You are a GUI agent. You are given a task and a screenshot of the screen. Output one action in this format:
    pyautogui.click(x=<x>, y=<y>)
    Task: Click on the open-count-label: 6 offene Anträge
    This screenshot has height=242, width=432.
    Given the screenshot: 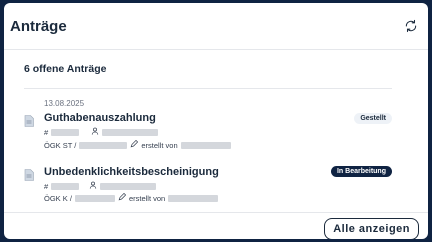 What is the action you would take?
    pyautogui.click(x=208, y=69)
    